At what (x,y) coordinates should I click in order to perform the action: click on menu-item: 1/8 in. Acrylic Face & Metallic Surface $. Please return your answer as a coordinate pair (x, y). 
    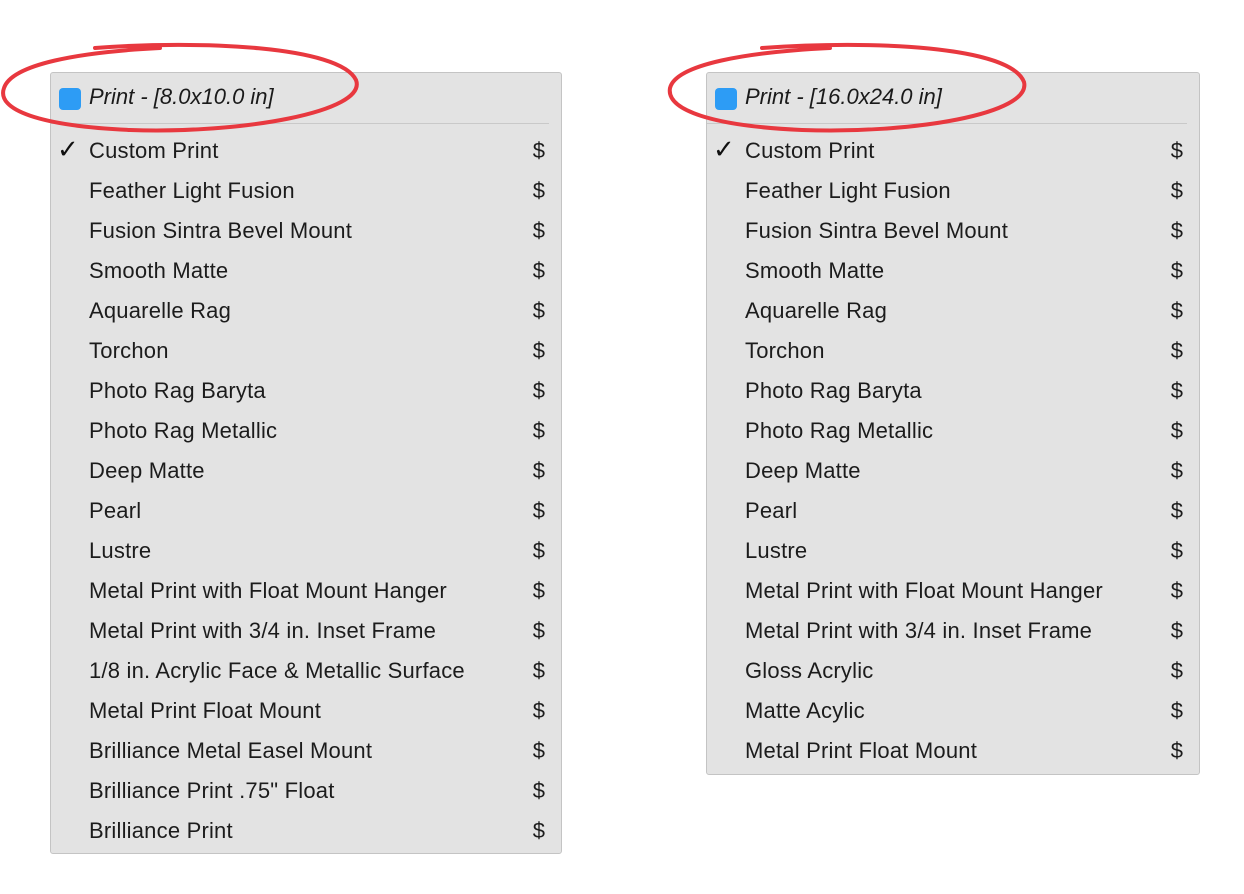
    Looking at the image, I should click on (306, 671).